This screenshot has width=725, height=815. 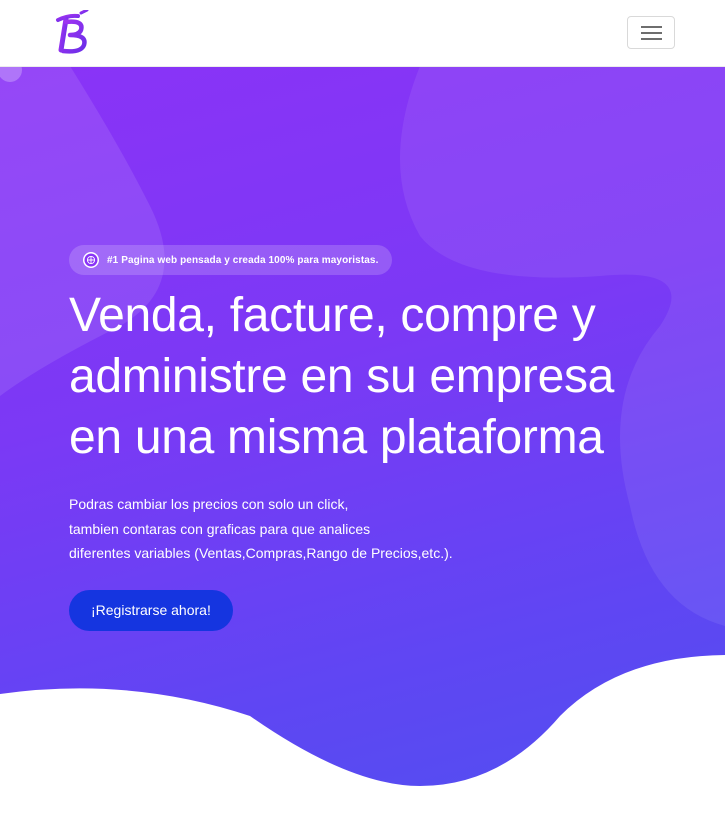 What do you see at coordinates (336, 437) in the screenshot?
I see `headline-line: en una misma plataforma` at bounding box center [336, 437].